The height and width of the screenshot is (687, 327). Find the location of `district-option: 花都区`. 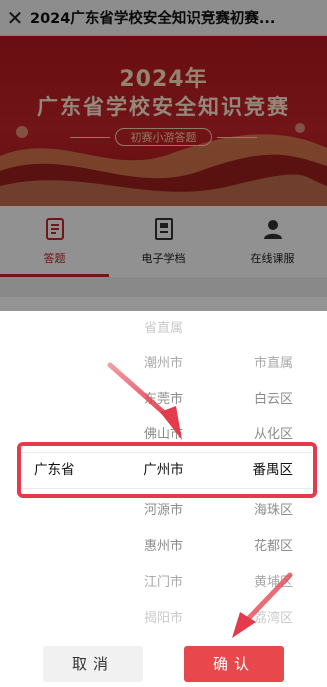

district-option: 花都区 is located at coordinates (272, 547).